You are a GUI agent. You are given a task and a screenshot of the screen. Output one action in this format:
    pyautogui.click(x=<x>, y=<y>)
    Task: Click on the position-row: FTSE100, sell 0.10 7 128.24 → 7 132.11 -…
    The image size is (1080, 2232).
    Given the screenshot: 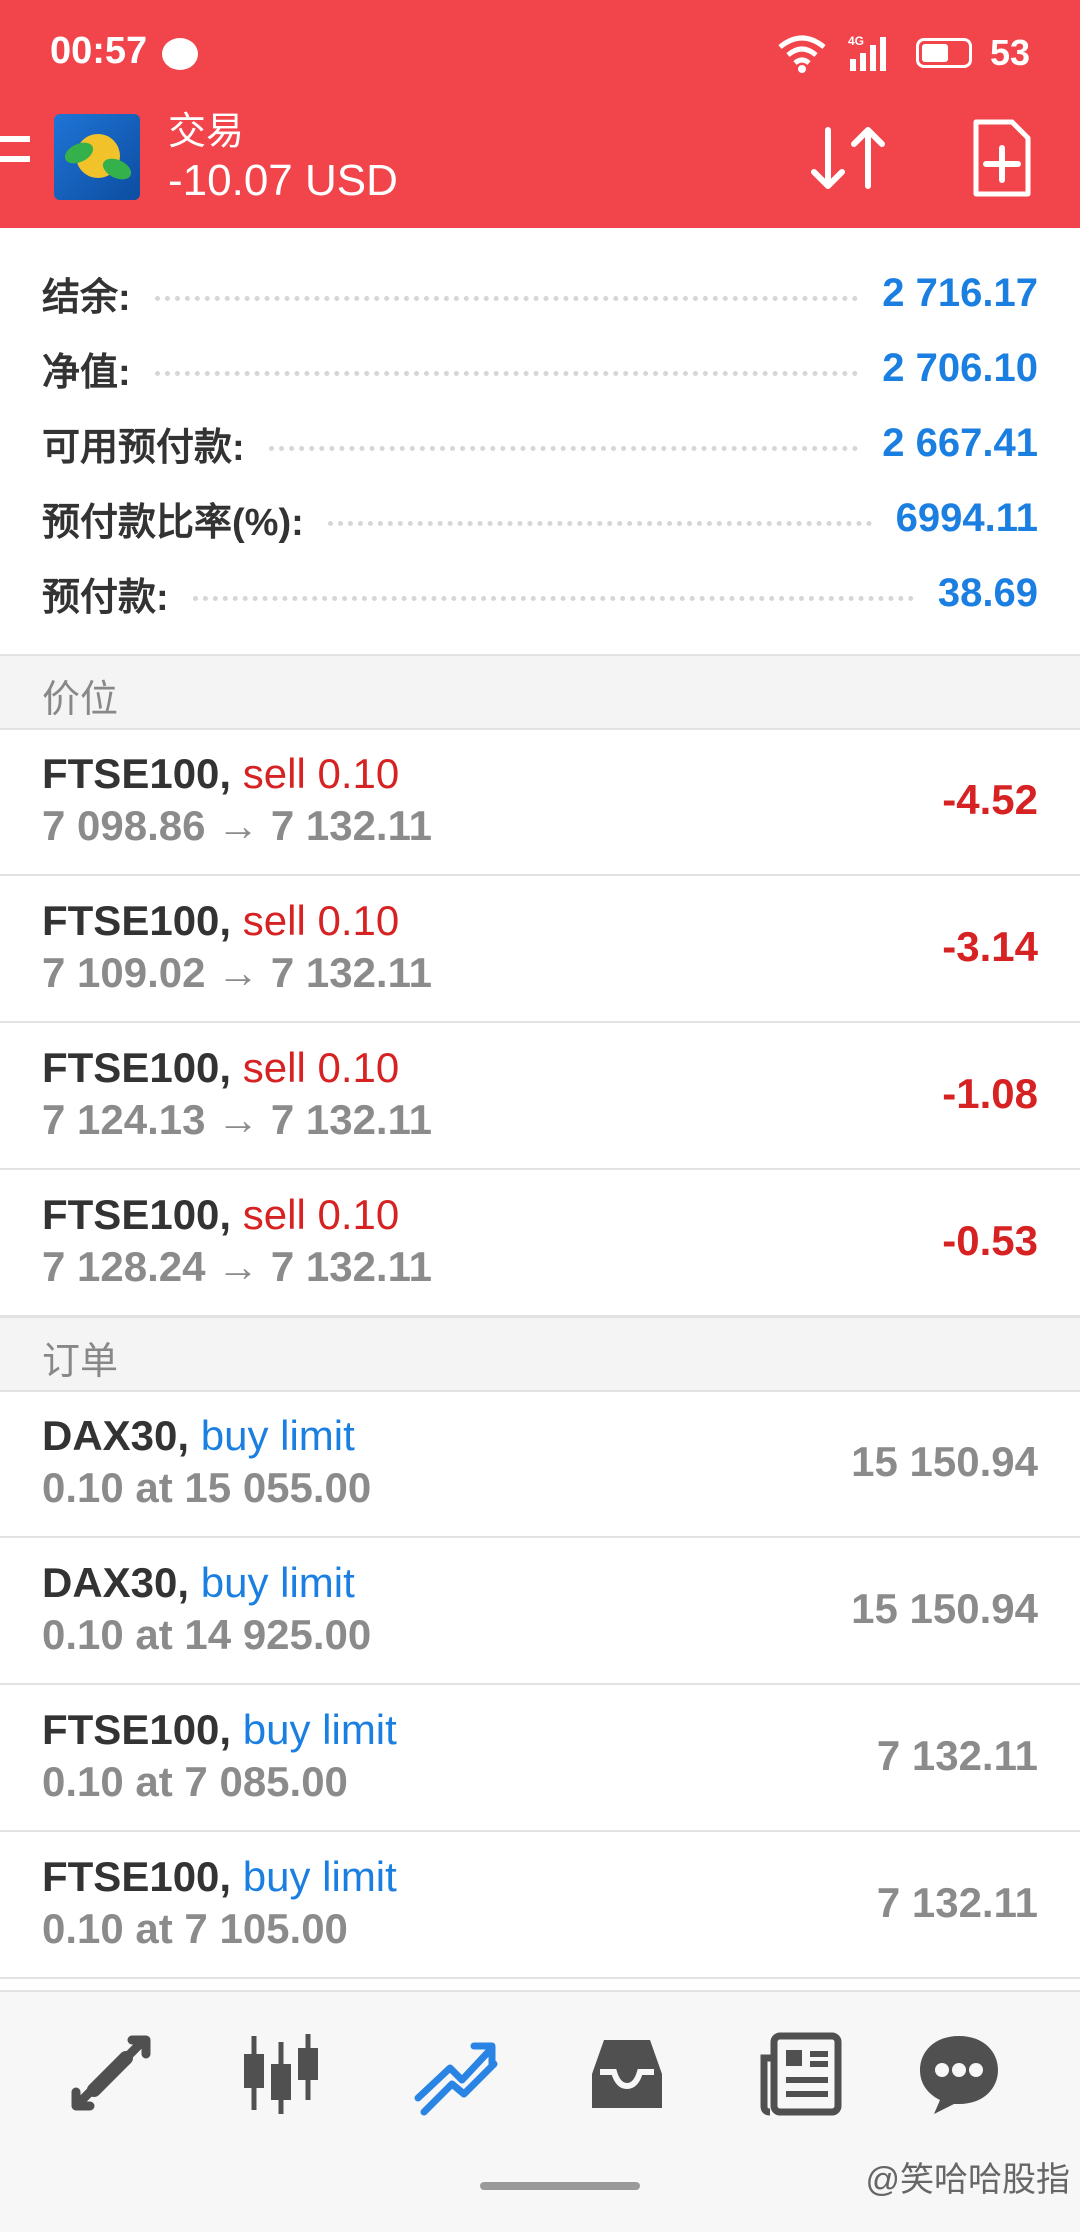 What is the action you would take?
    pyautogui.click(x=540, y=1244)
    